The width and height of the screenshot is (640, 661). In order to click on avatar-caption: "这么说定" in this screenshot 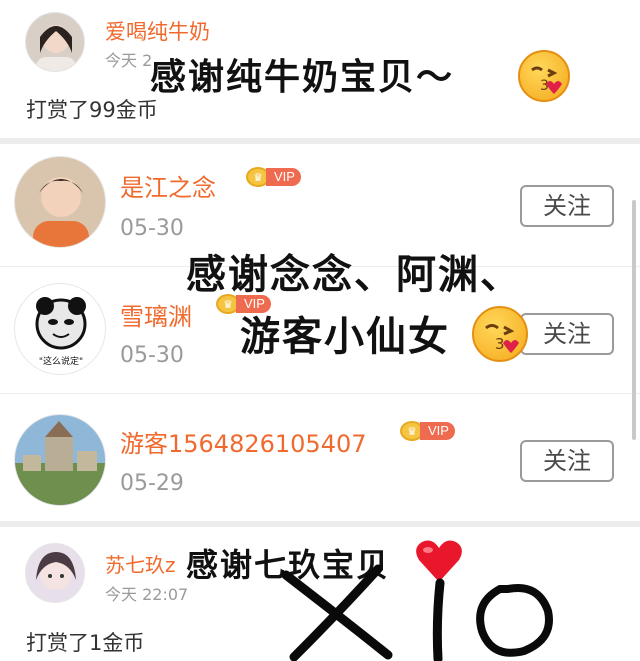, I will do `click(61, 362)`.